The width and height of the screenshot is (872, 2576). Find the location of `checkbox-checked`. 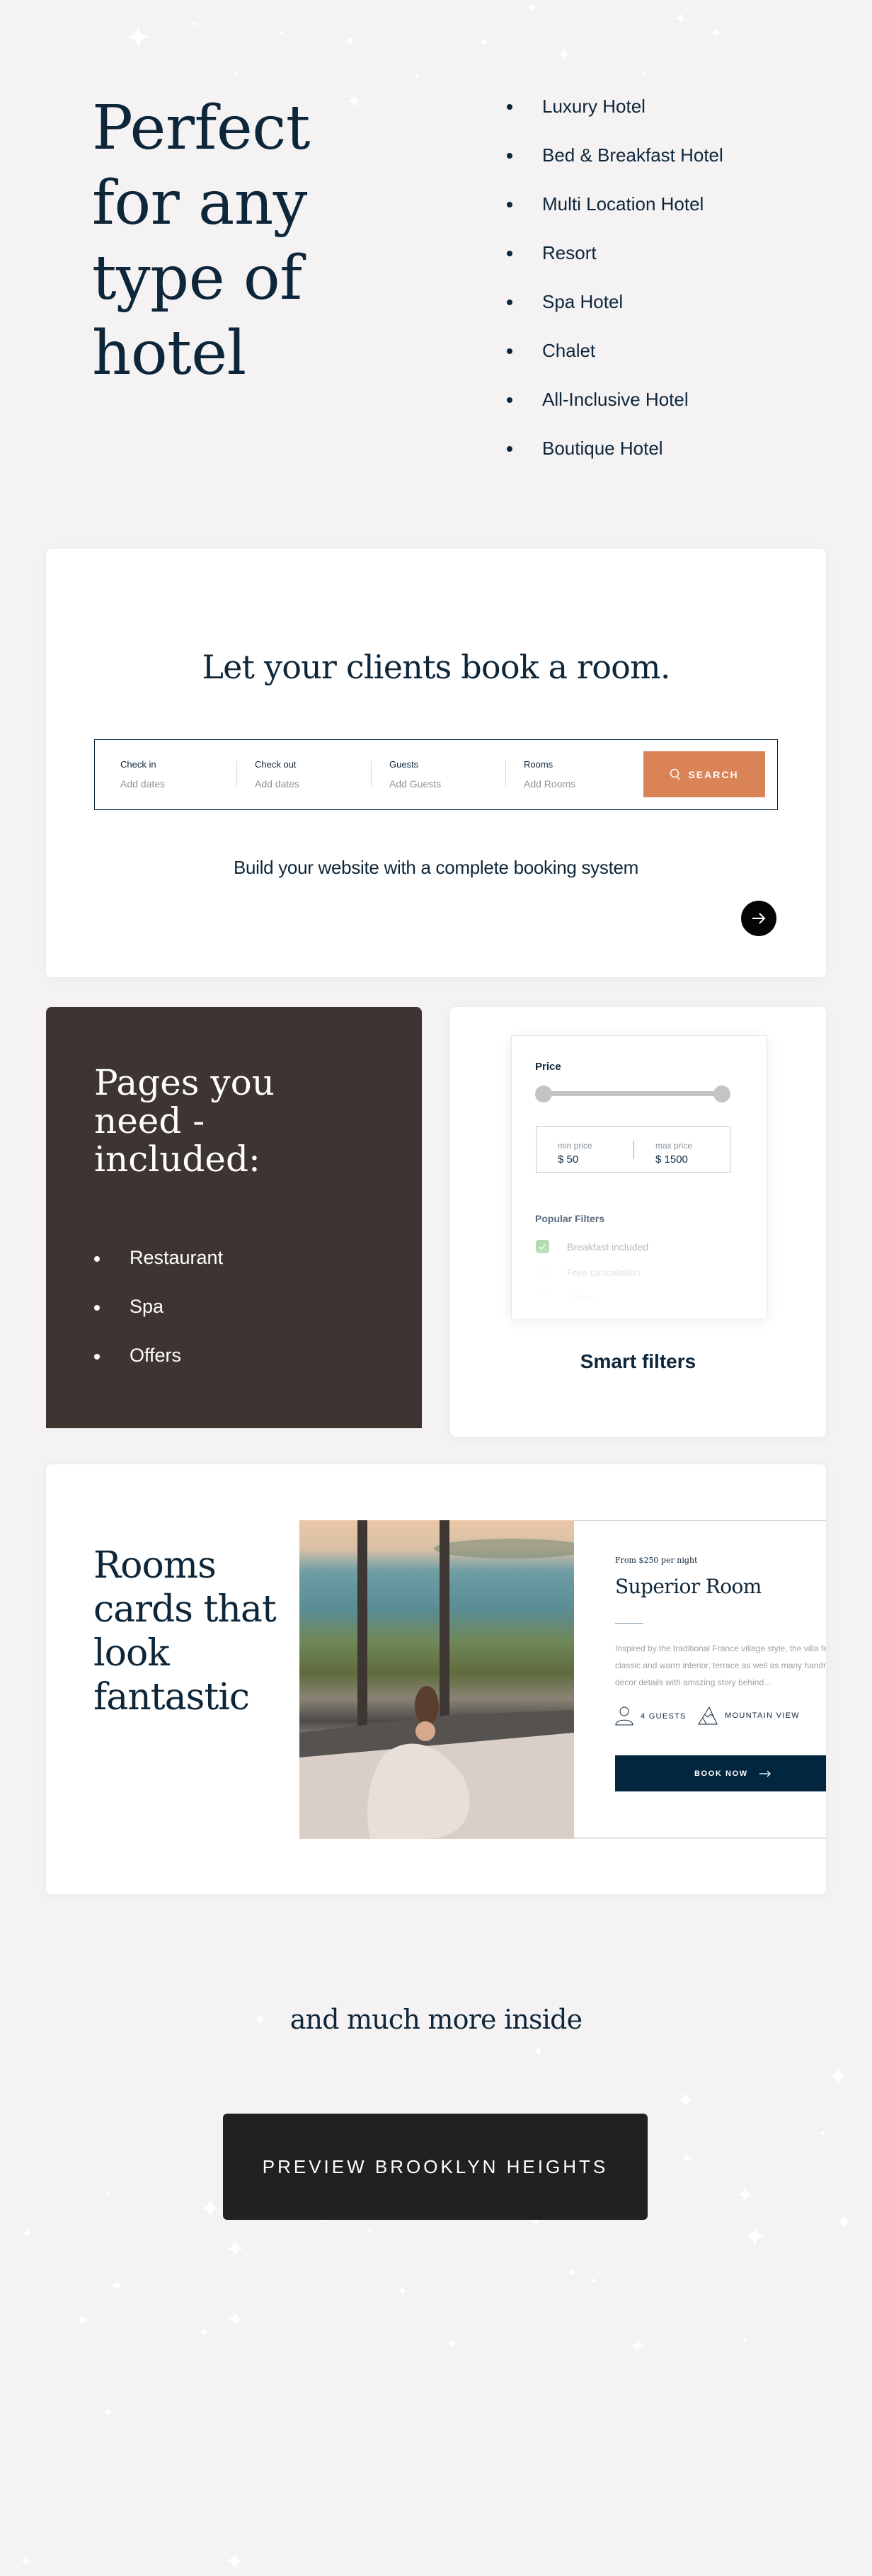

checkbox-checked is located at coordinates (542, 1247).